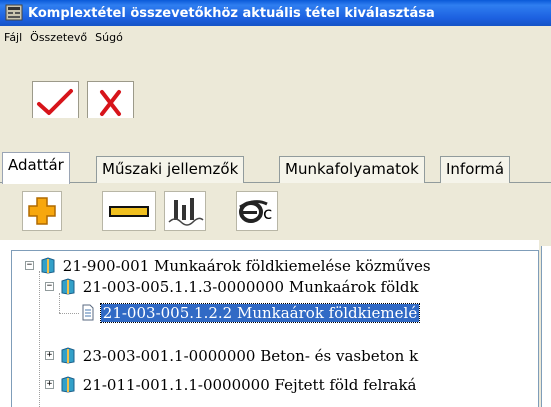 The image size is (551, 407). What do you see at coordinates (275, 134) in the screenshot?
I see `toolbar-spacer` at bounding box center [275, 134].